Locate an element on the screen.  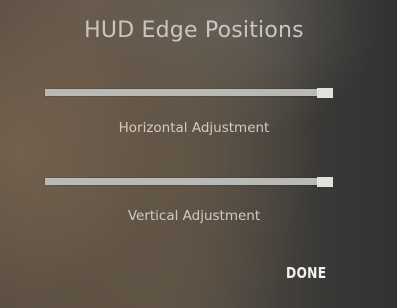
horizontal-adjustment-slider is located at coordinates (190, 93).